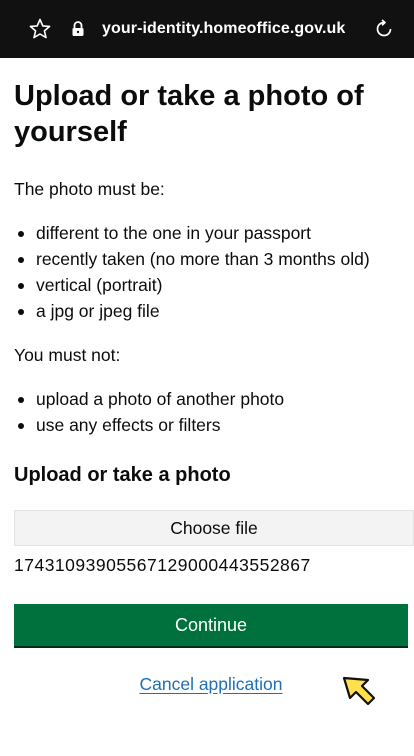 Image resolution: width=414 pixels, height=756 pixels. What do you see at coordinates (122, 475) in the screenshot?
I see `upload-heading: Upload or take a photo` at bounding box center [122, 475].